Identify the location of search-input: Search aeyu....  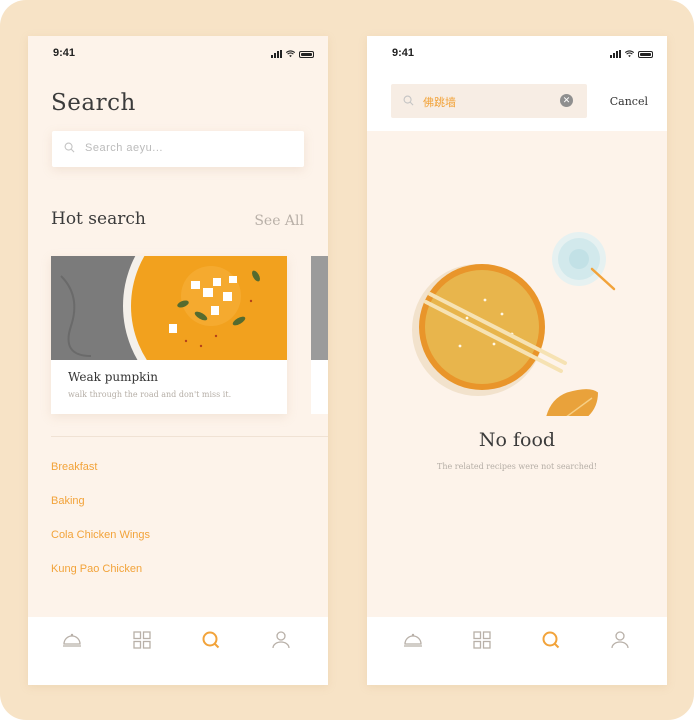
(178, 149).